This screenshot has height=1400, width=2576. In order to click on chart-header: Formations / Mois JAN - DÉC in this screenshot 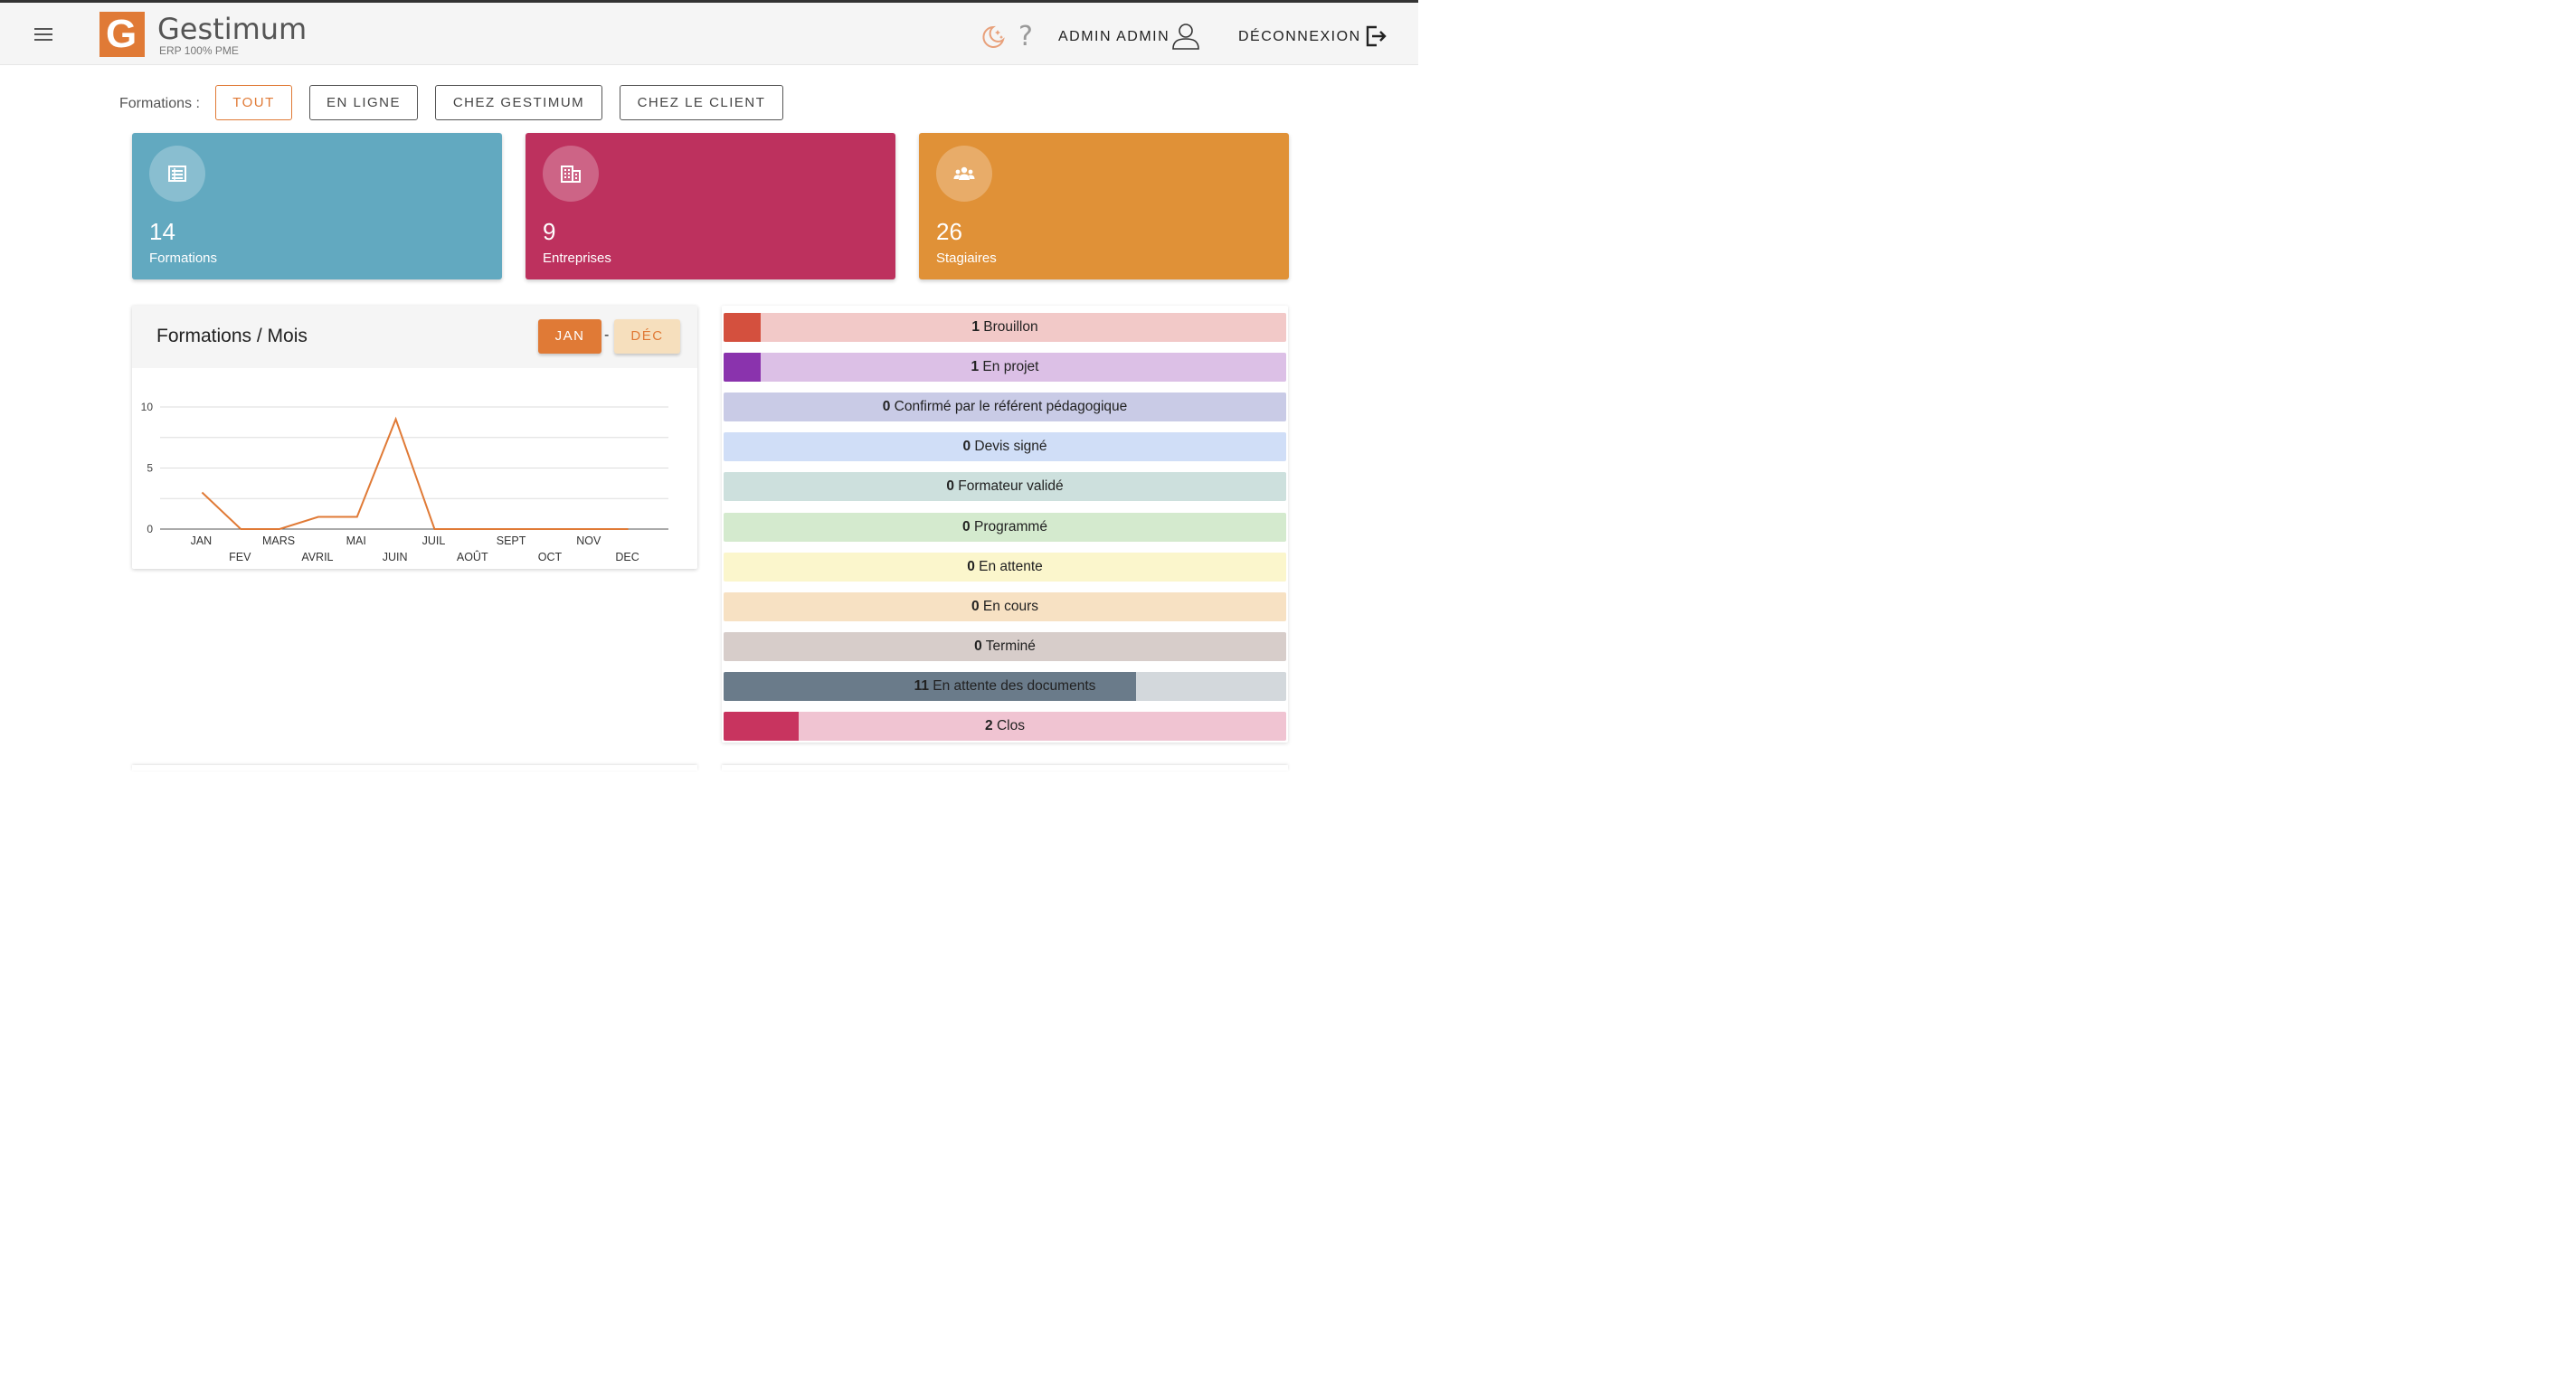, I will do `click(415, 337)`.